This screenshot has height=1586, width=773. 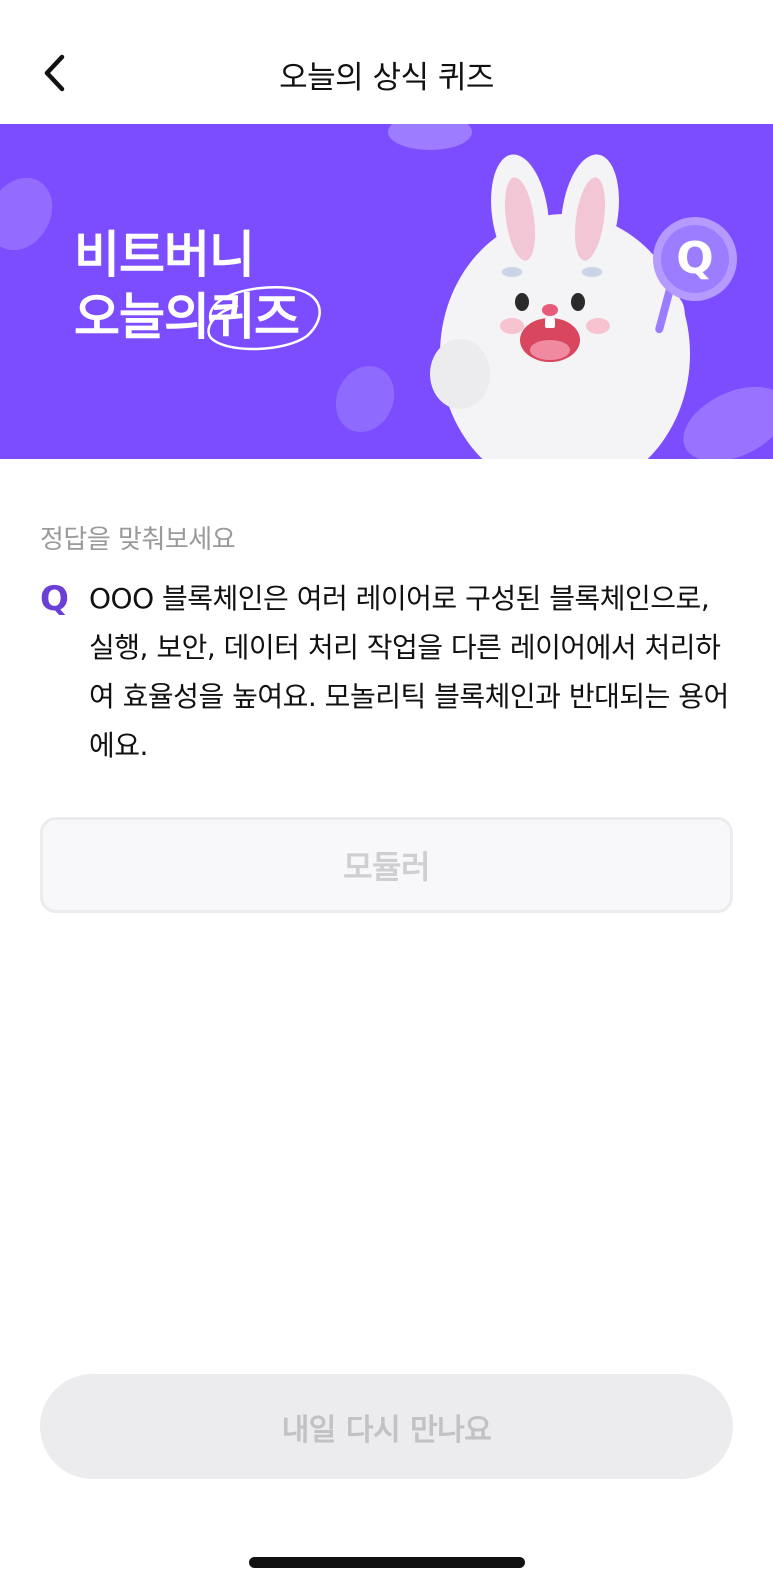 I want to click on answer-box: 모듈러, so click(x=386, y=865).